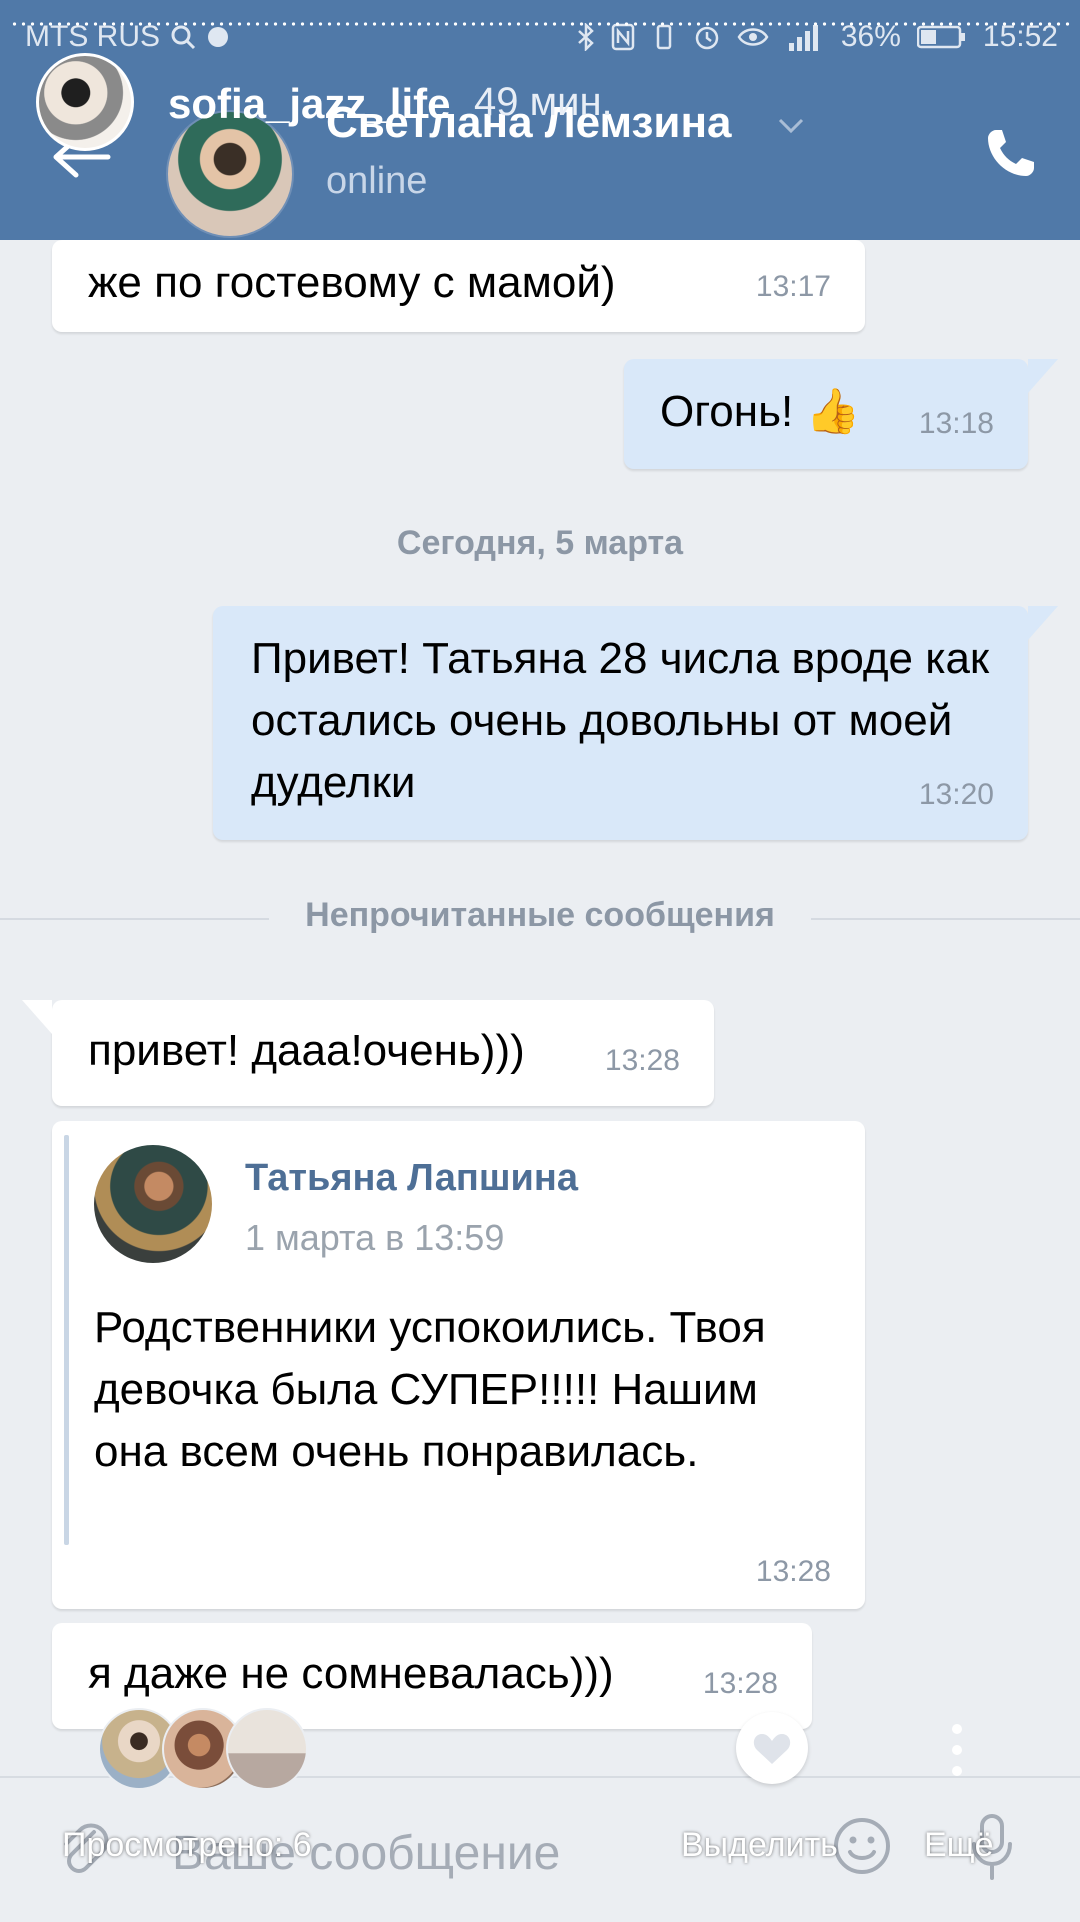 This screenshot has width=1080, height=1922. What do you see at coordinates (586, 37) in the screenshot?
I see `bluetooth-icon` at bounding box center [586, 37].